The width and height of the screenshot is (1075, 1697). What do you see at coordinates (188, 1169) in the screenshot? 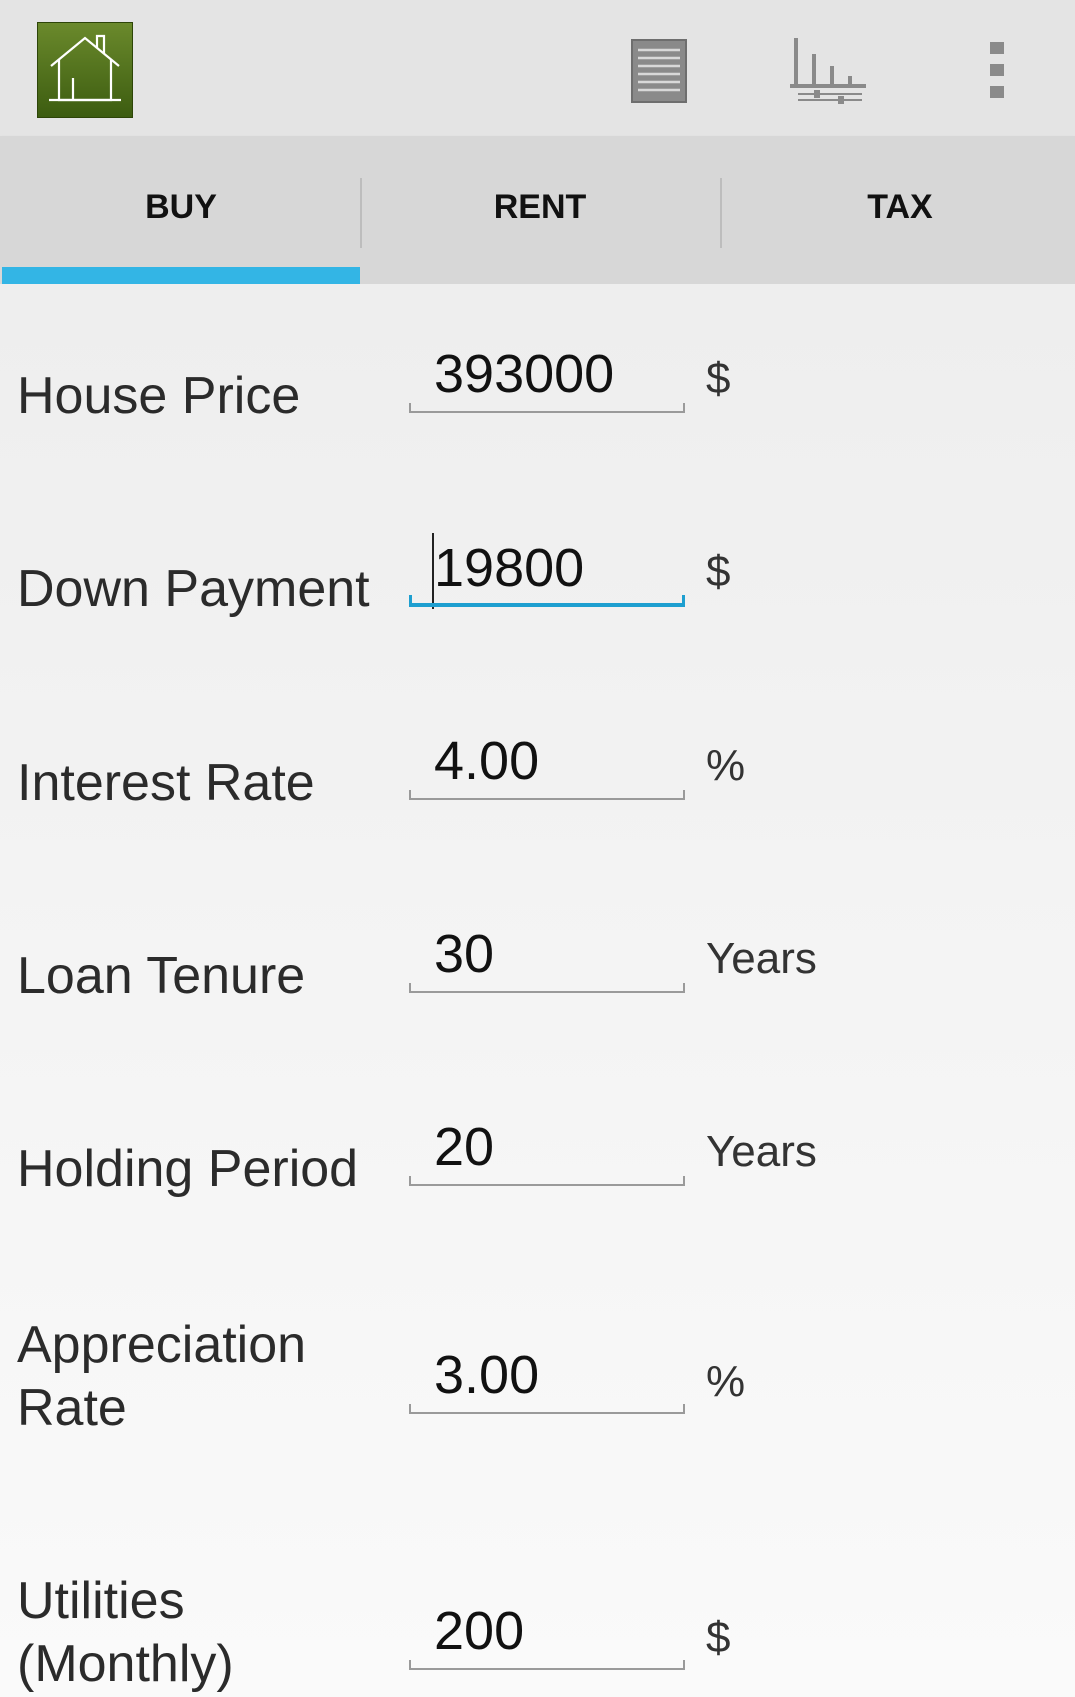
I see `holding-period-label: Holding Period` at bounding box center [188, 1169].